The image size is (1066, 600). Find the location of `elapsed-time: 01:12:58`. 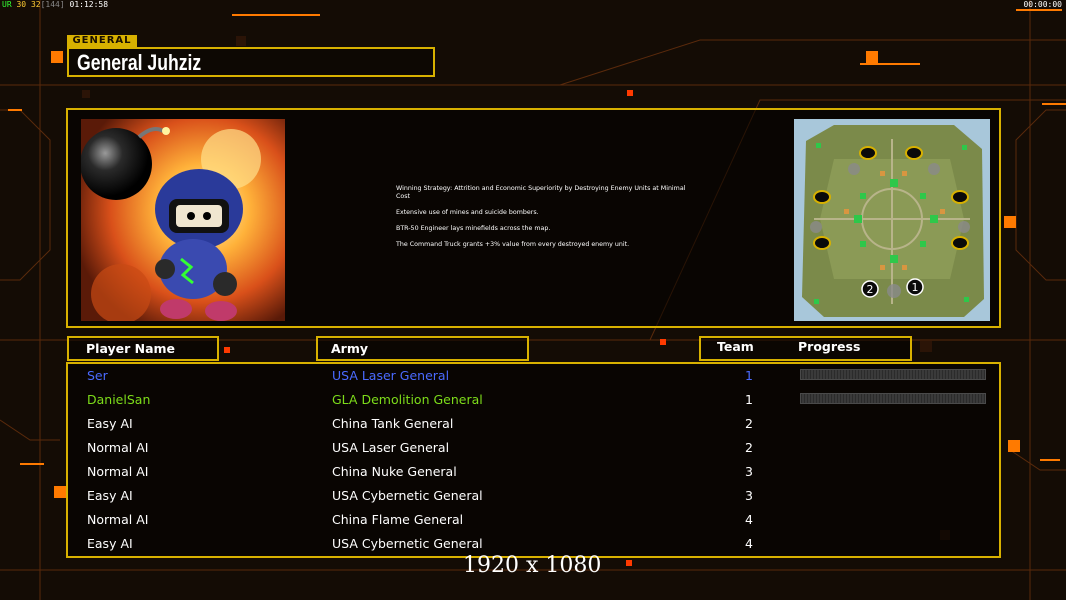

elapsed-time: 01:12:58 is located at coordinates (89, 4).